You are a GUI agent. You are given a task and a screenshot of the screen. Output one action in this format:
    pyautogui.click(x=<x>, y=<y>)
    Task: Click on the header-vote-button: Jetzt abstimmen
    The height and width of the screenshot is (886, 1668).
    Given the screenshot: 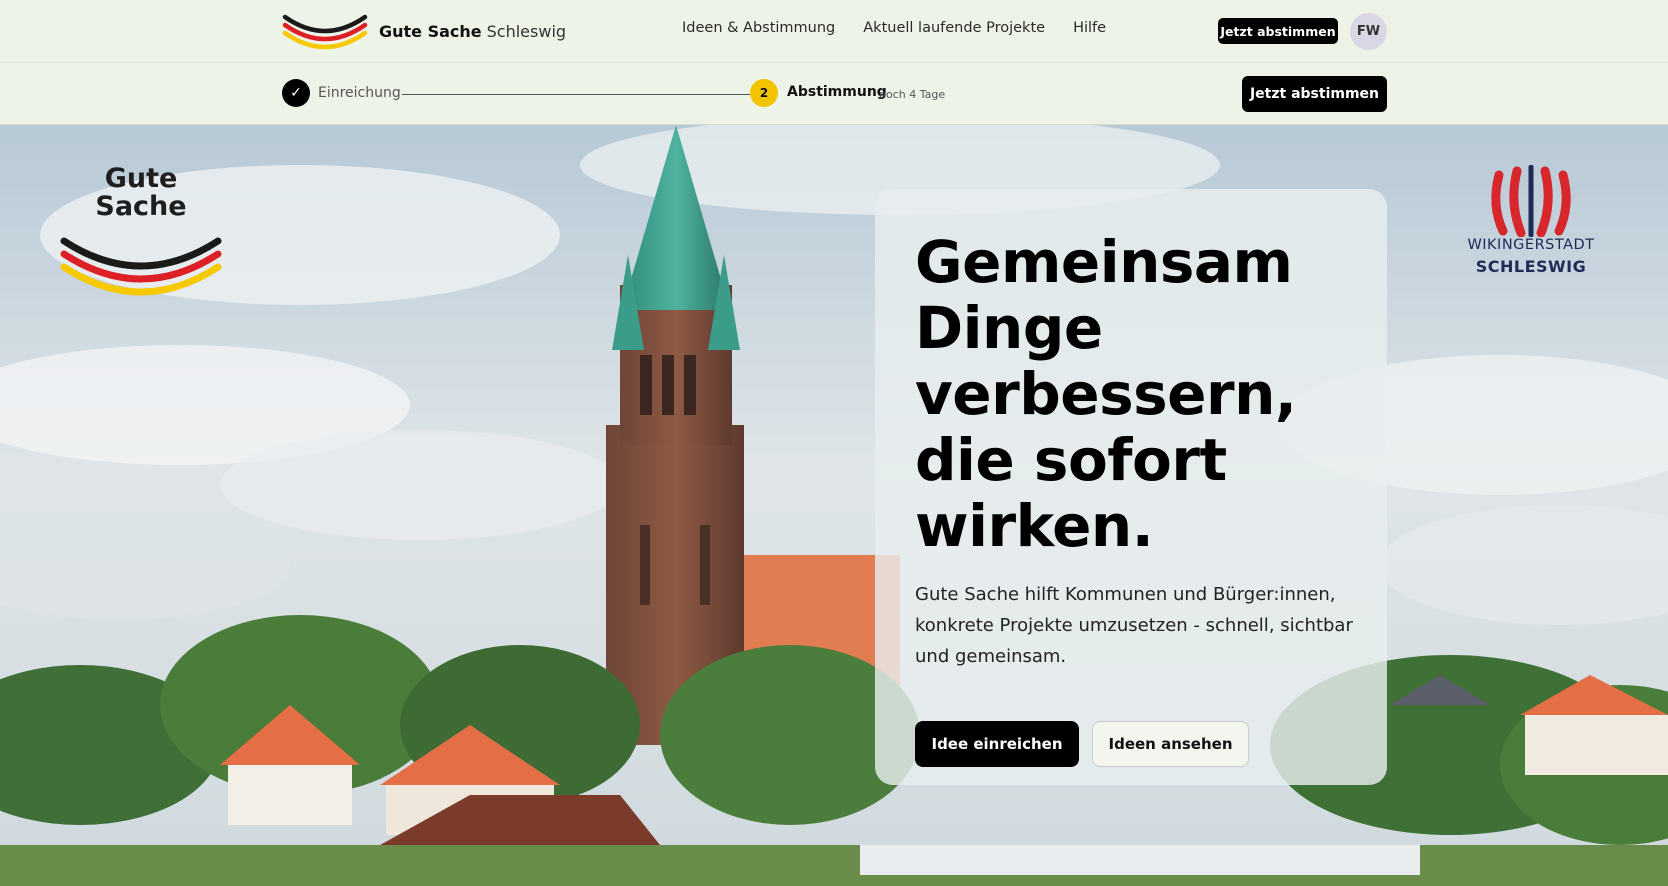 What is the action you would take?
    pyautogui.click(x=1278, y=31)
    